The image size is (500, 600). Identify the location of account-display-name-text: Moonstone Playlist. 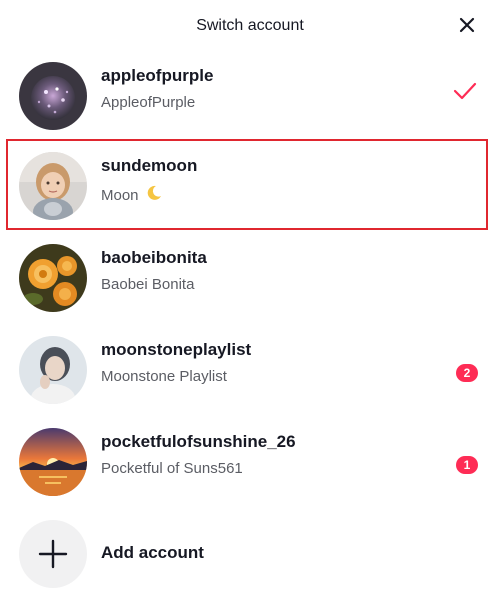
(164, 376).